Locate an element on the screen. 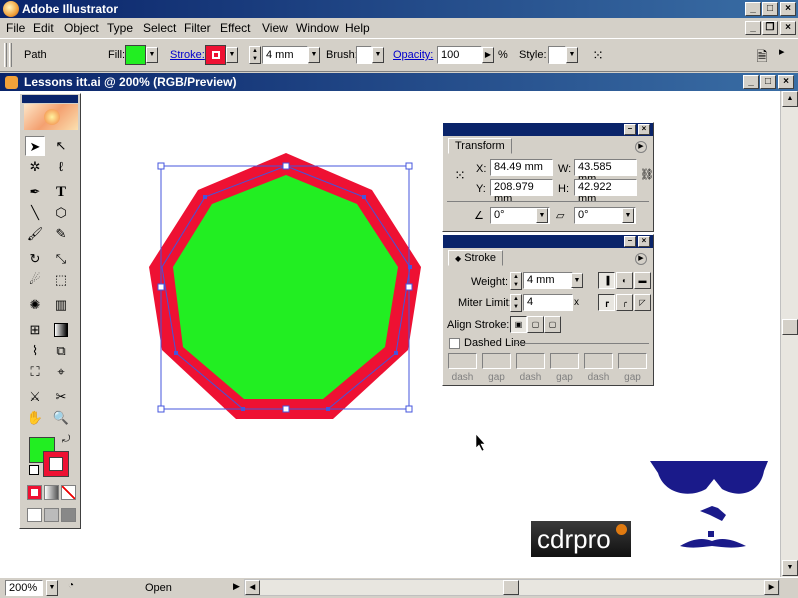 This screenshot has height=598, width=798. free-transform-icon: ⬚ is located at coordinates (61, 280).